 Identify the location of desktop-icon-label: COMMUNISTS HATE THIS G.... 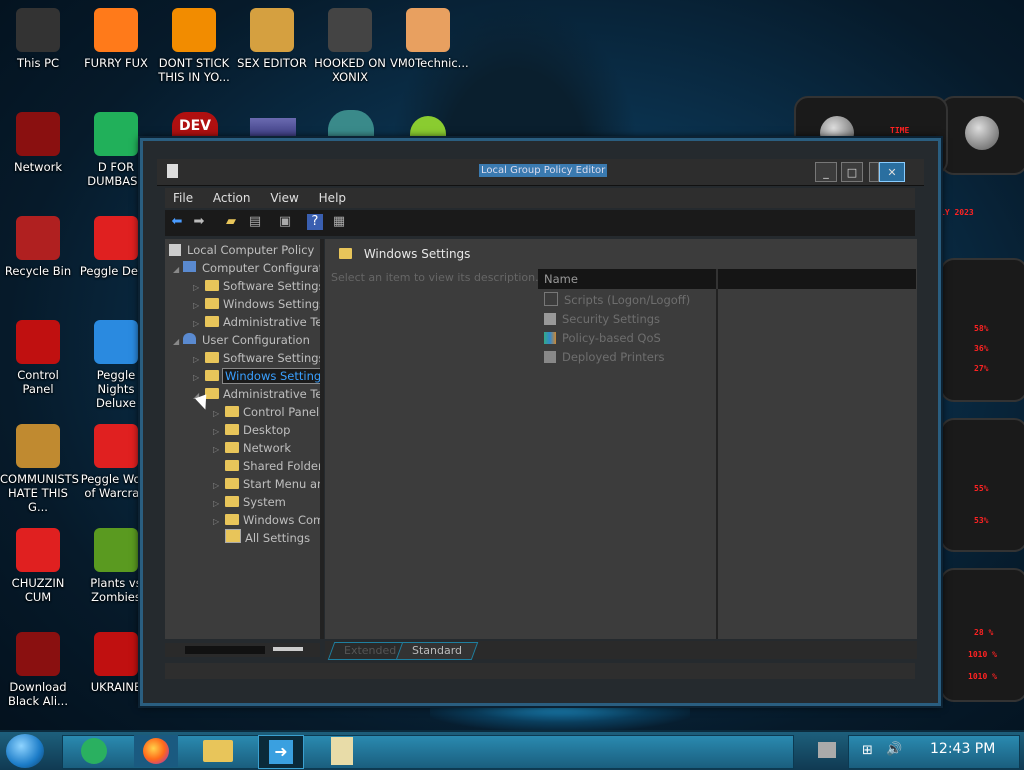
(39, 493).